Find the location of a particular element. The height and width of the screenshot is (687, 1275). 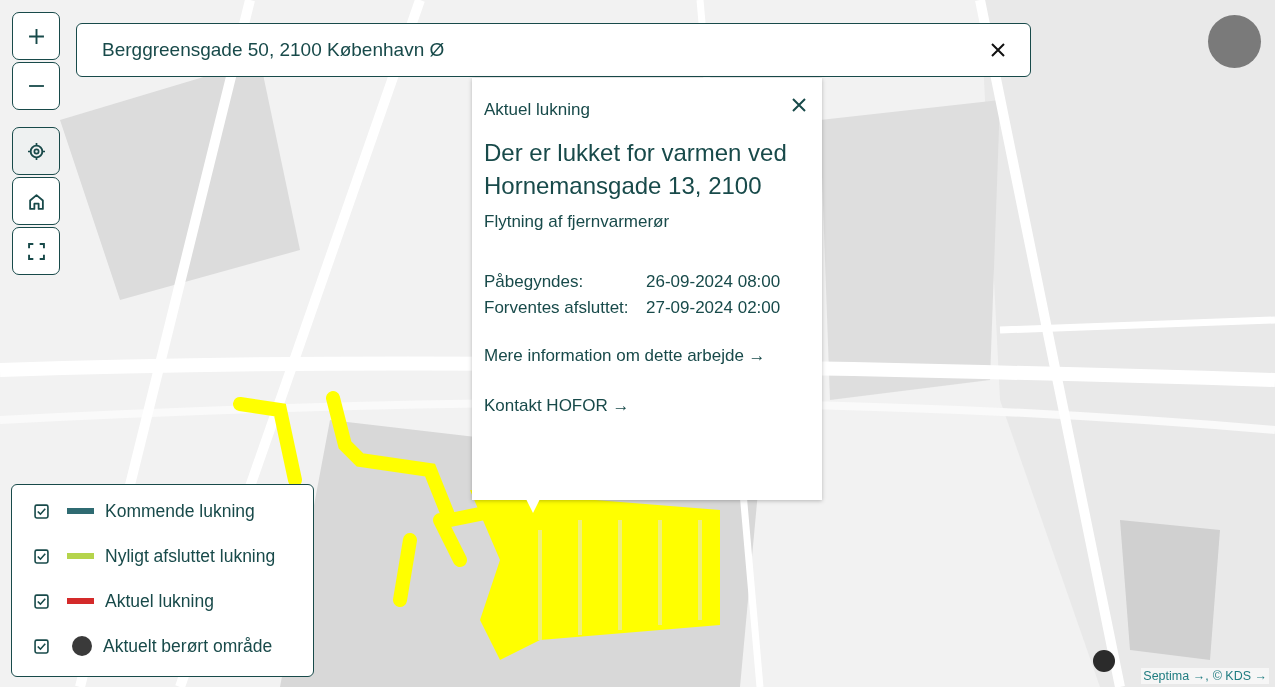

close-button is located at coordinates (799, 105).